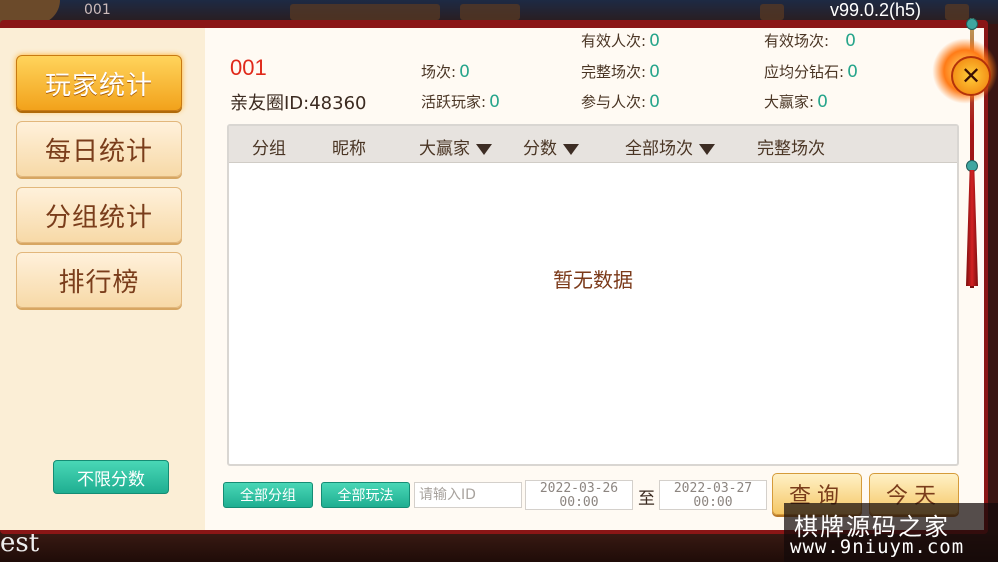  Describe the element at coordinates (268, 495) in the screenshot. I see `group-filter-button: 全部分组` at that location.